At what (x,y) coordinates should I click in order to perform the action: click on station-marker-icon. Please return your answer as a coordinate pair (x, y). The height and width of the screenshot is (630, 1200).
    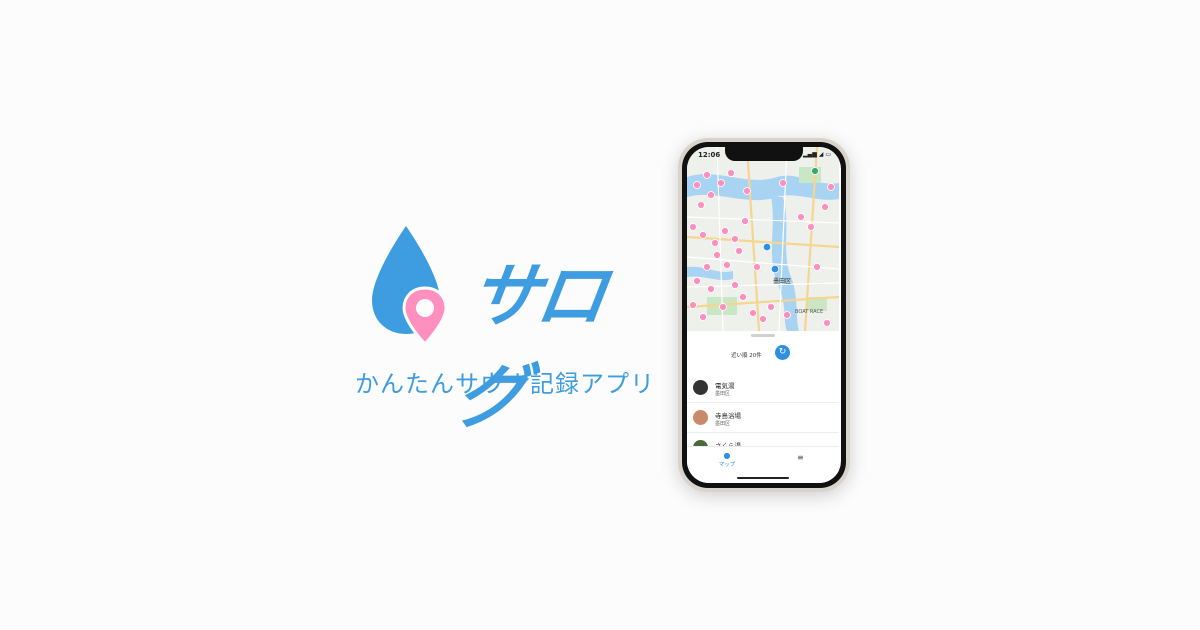
    Looking at the image, I should click on (815, 171).